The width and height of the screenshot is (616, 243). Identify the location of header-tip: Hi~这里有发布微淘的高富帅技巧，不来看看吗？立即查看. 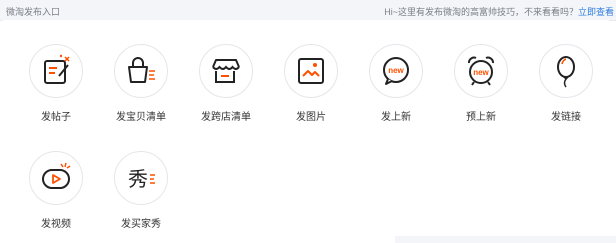
(499, 11).